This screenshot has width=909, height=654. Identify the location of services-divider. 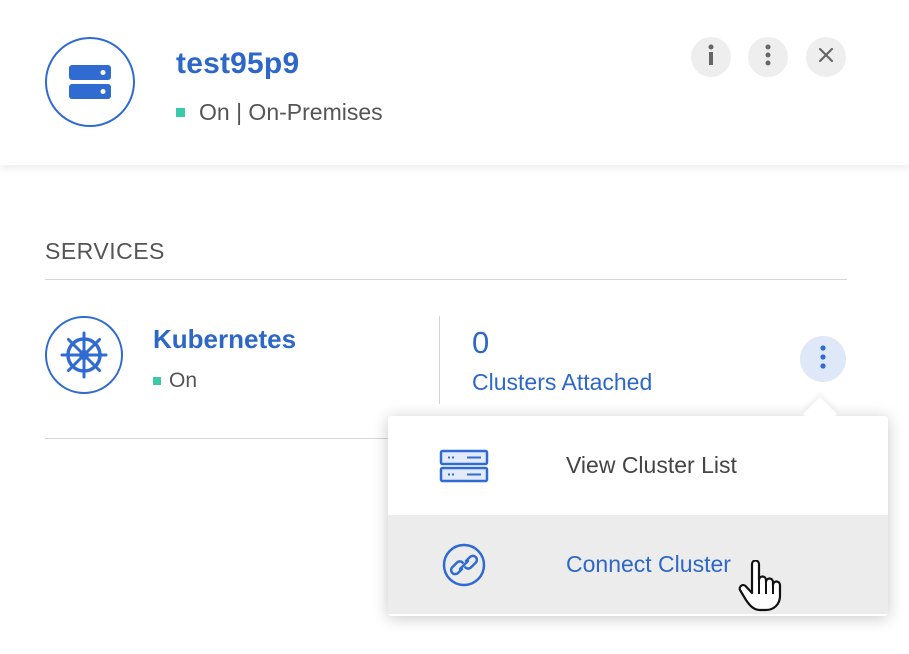
(446, 279).